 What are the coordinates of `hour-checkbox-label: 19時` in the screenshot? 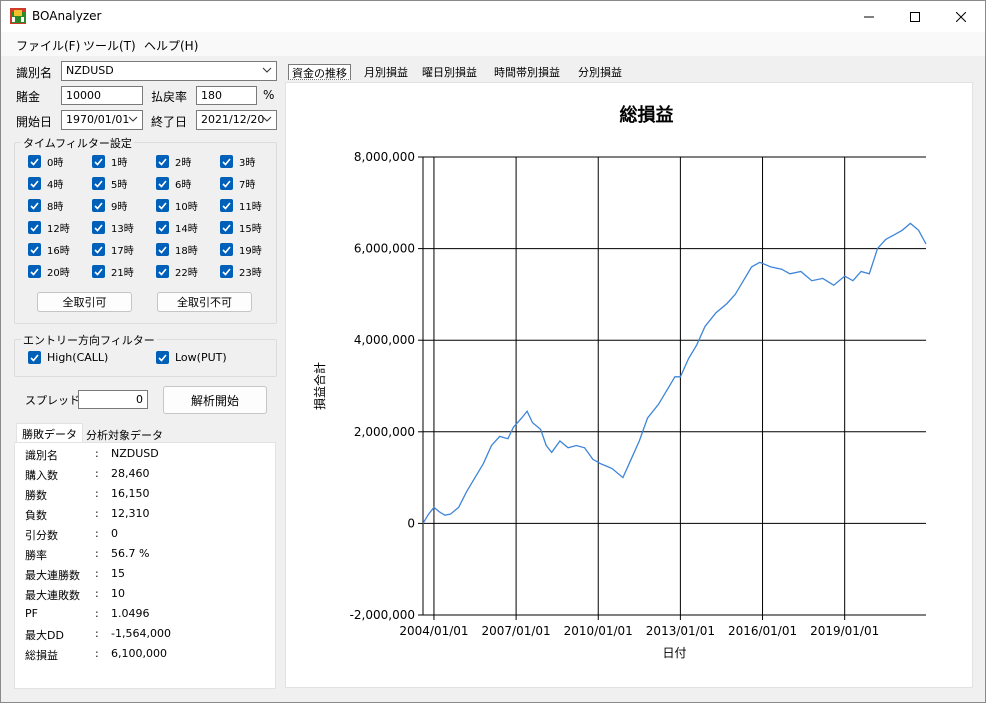 It's located at (250, 251).